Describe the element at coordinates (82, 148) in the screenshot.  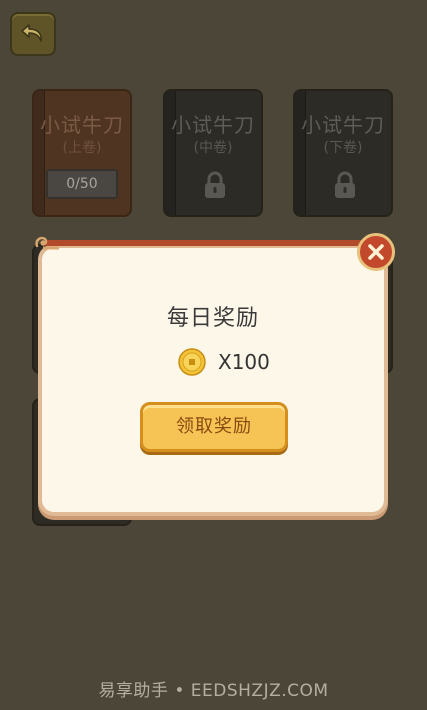
I see `book-subtitle: (上卷)` at that location.